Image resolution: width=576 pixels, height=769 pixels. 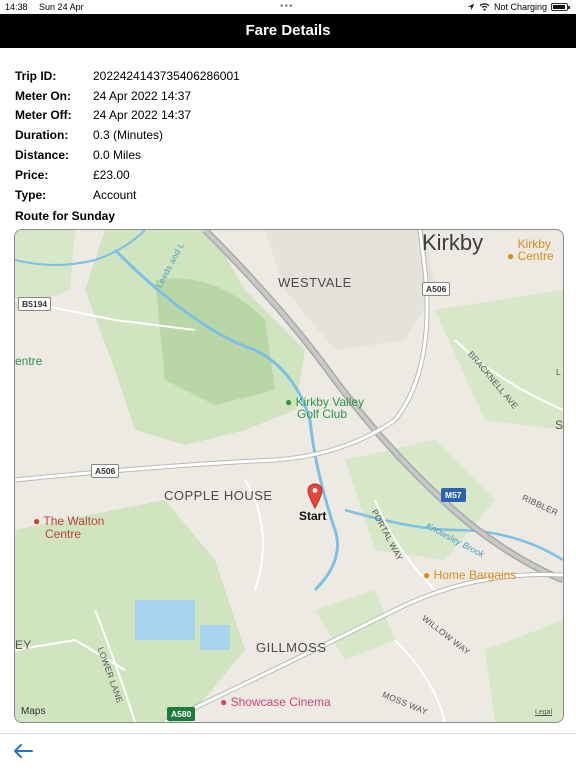 I want to click on battery-fill, so click(x=559, y=7).